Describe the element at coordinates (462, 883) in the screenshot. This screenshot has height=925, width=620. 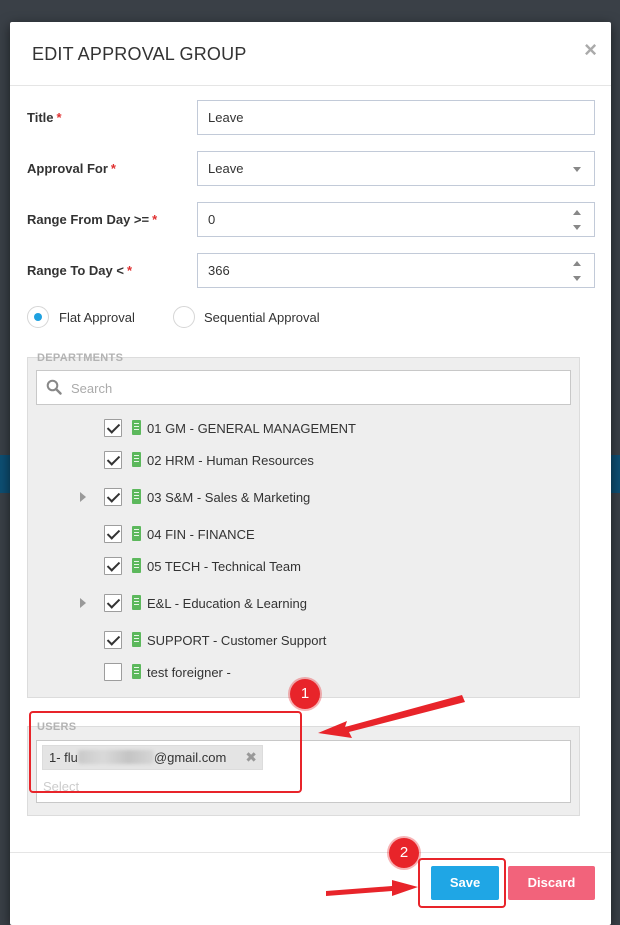
I see `annotation-box-save` at that location.